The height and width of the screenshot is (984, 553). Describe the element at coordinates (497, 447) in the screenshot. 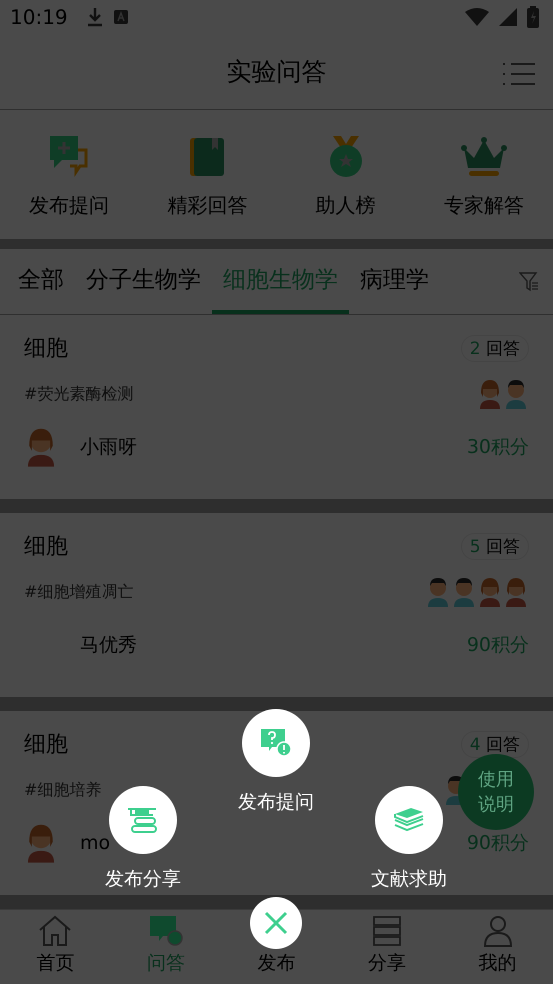

I see `points-reward: 30积分` at that location.